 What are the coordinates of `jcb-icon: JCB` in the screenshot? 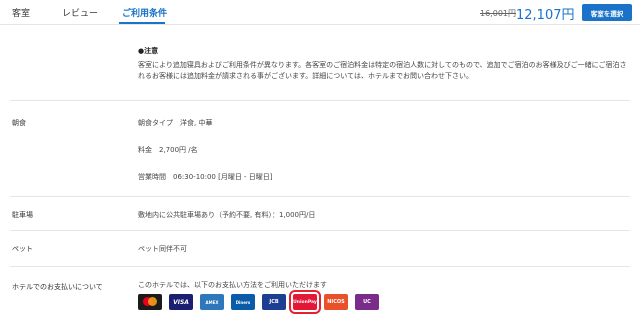 It's located at (274, 302).